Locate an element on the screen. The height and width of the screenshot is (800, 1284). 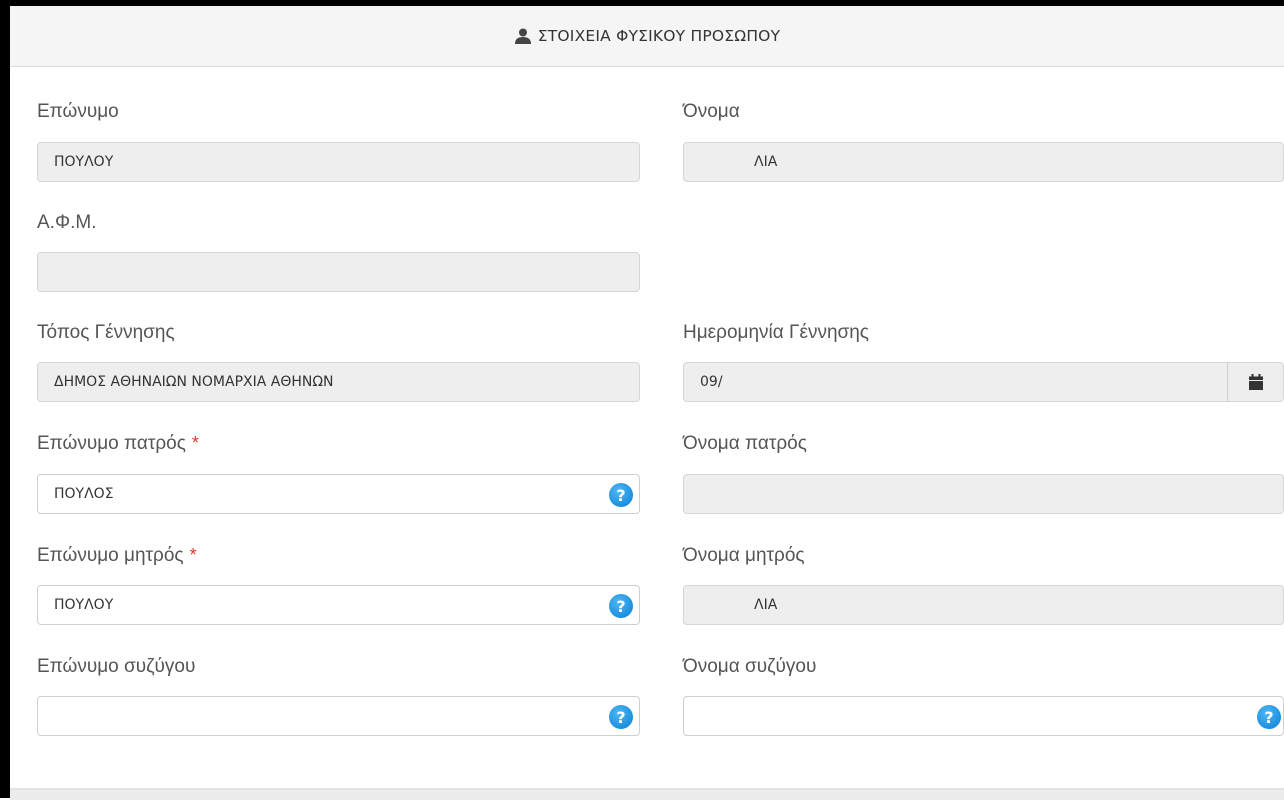
spouse-name-input is located at coordinates (983, 716).